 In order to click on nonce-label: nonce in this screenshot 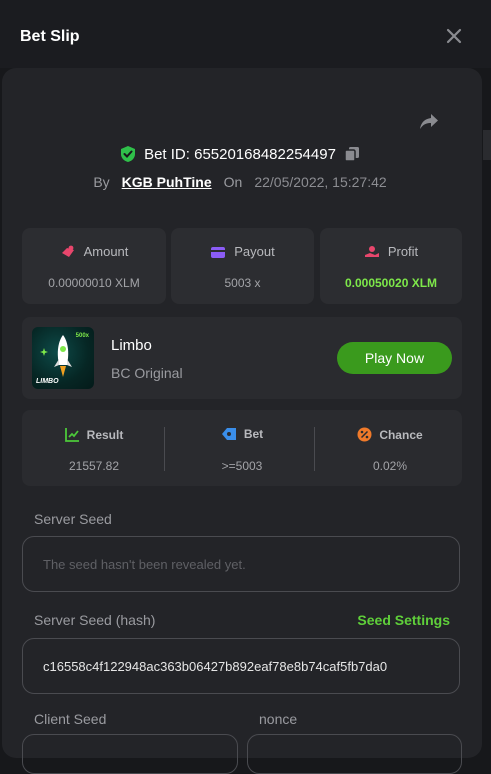, I will do `click(278, 719)`.